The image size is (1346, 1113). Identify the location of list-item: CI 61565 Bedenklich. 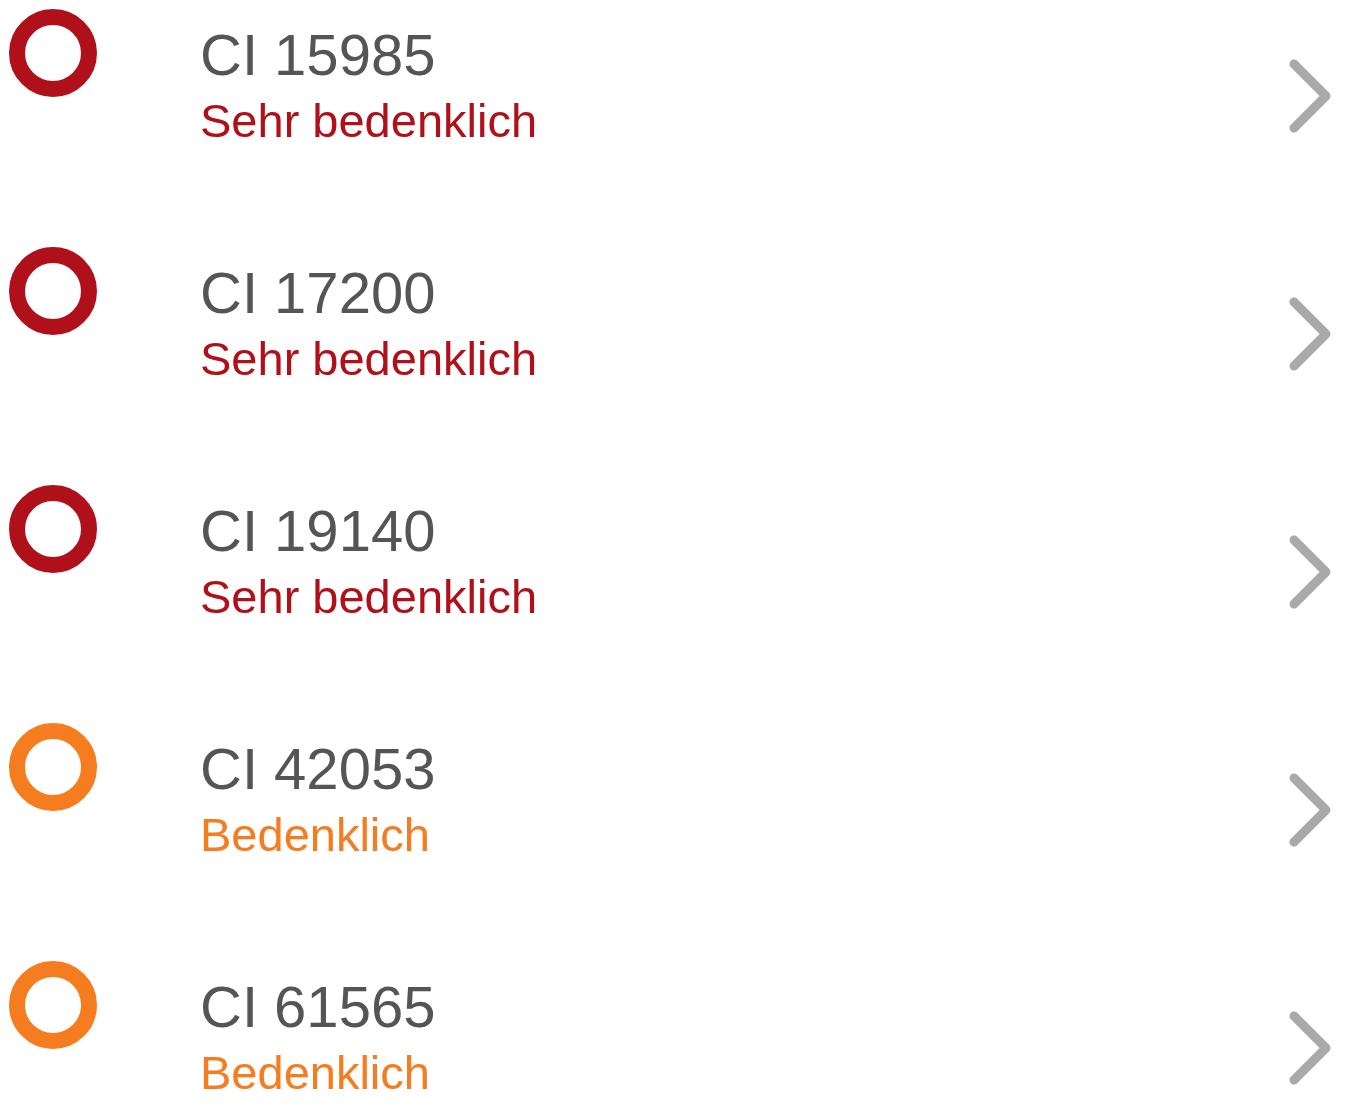
(673, 1036).